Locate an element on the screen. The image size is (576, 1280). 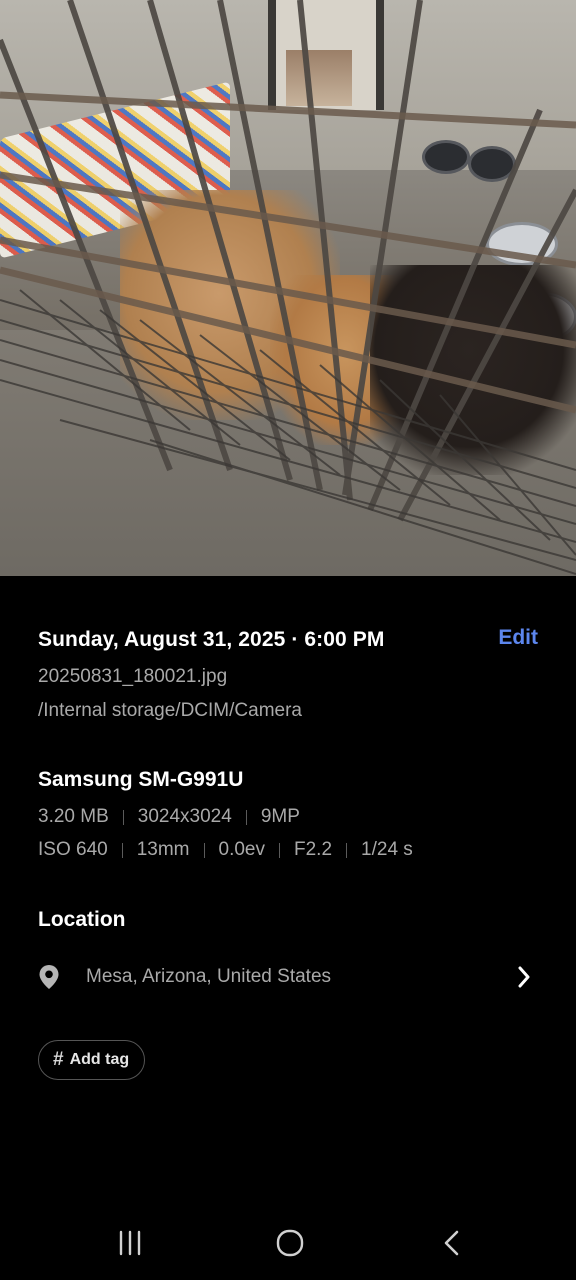
location-title: Location is located at coordinates (82, 919).